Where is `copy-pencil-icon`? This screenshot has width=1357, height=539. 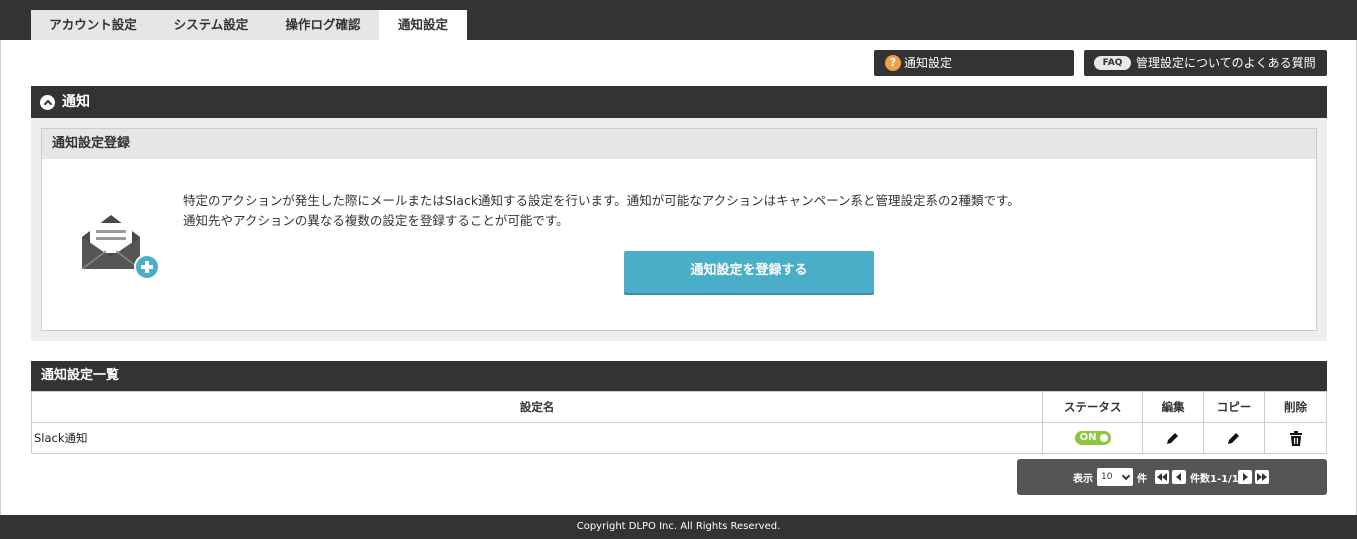 copy-pencil-icon is located at coordinates (1234, 438).